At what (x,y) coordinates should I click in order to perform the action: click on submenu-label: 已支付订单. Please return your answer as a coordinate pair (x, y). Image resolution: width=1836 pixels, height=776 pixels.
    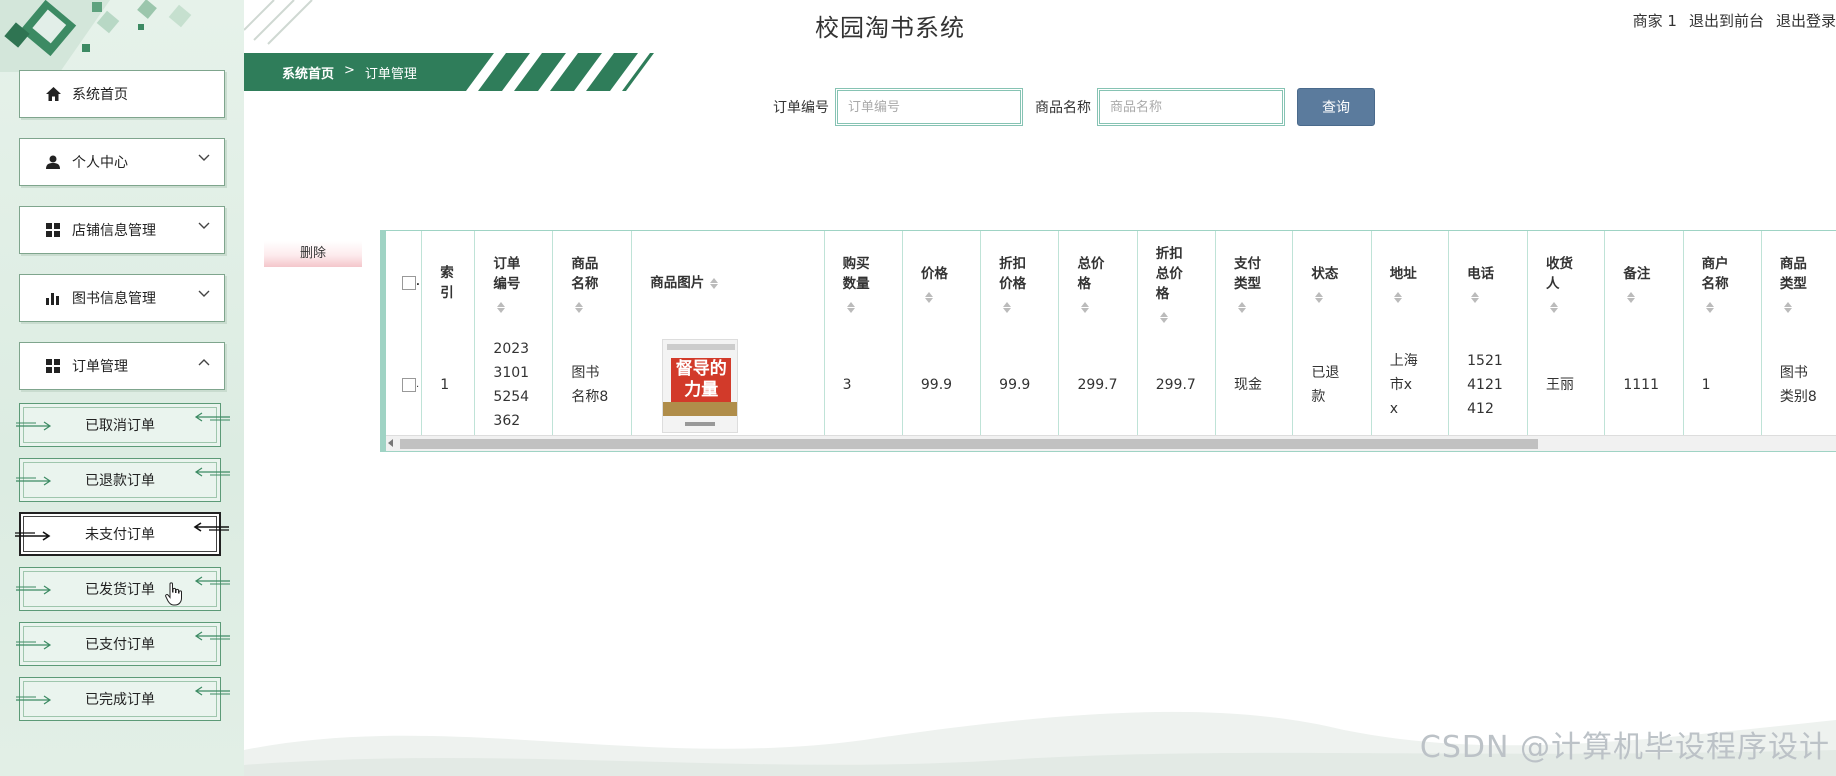
    Looking at the image, I should click on (120, 645).